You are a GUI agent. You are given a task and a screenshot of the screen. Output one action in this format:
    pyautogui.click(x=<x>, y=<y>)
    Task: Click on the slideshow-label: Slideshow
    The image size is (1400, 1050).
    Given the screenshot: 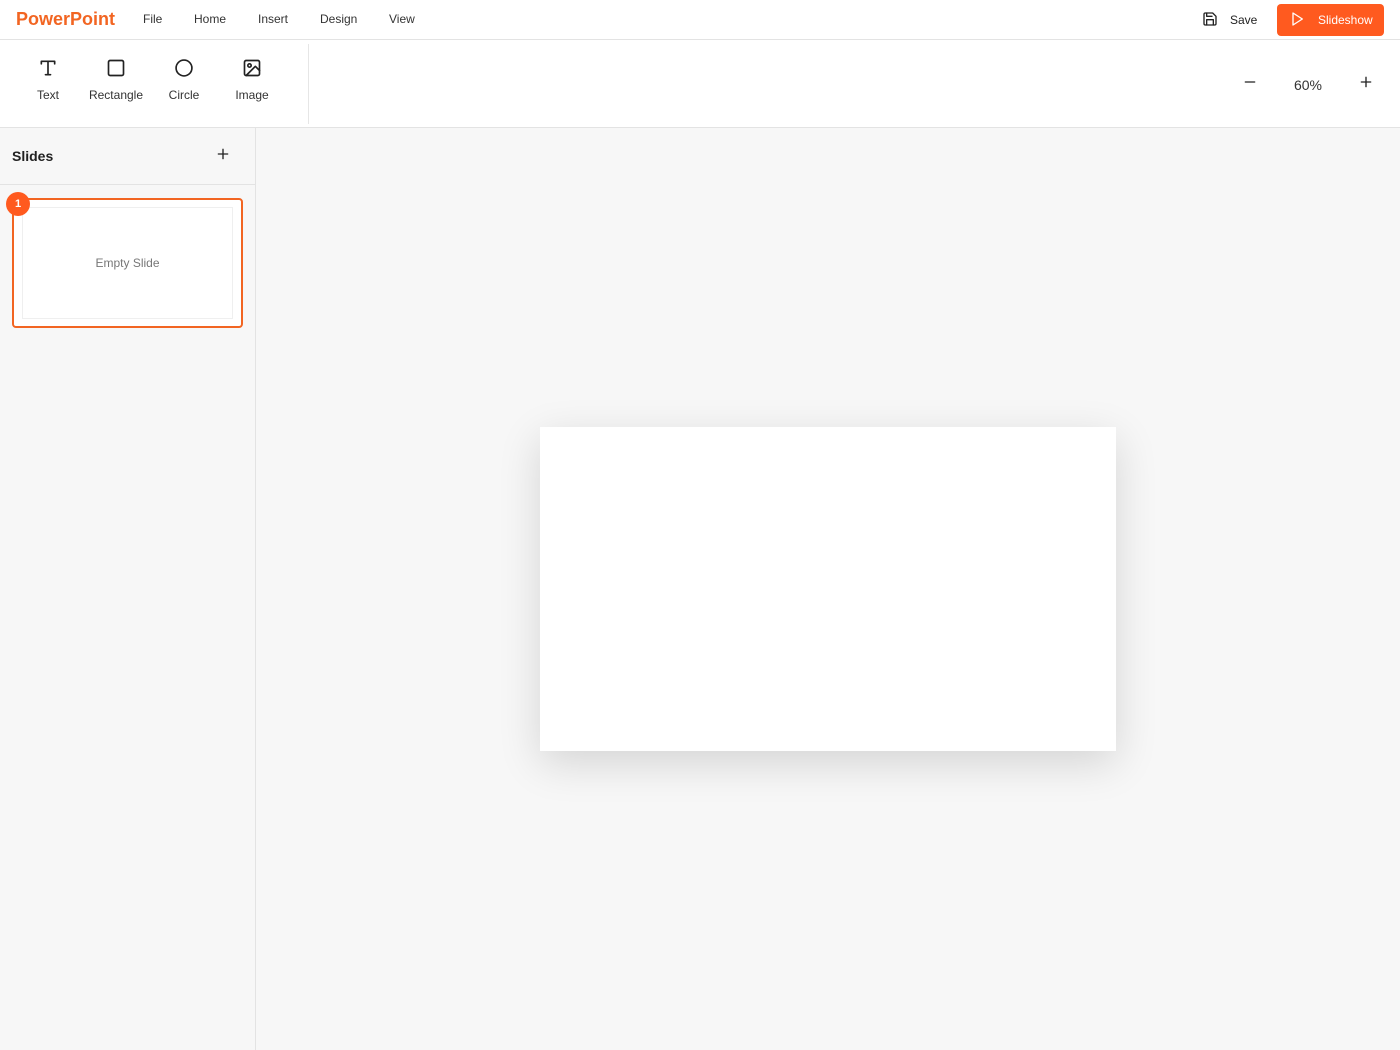 What is the action you would take?
    pyautogui.click(x=1345, y=20)
    